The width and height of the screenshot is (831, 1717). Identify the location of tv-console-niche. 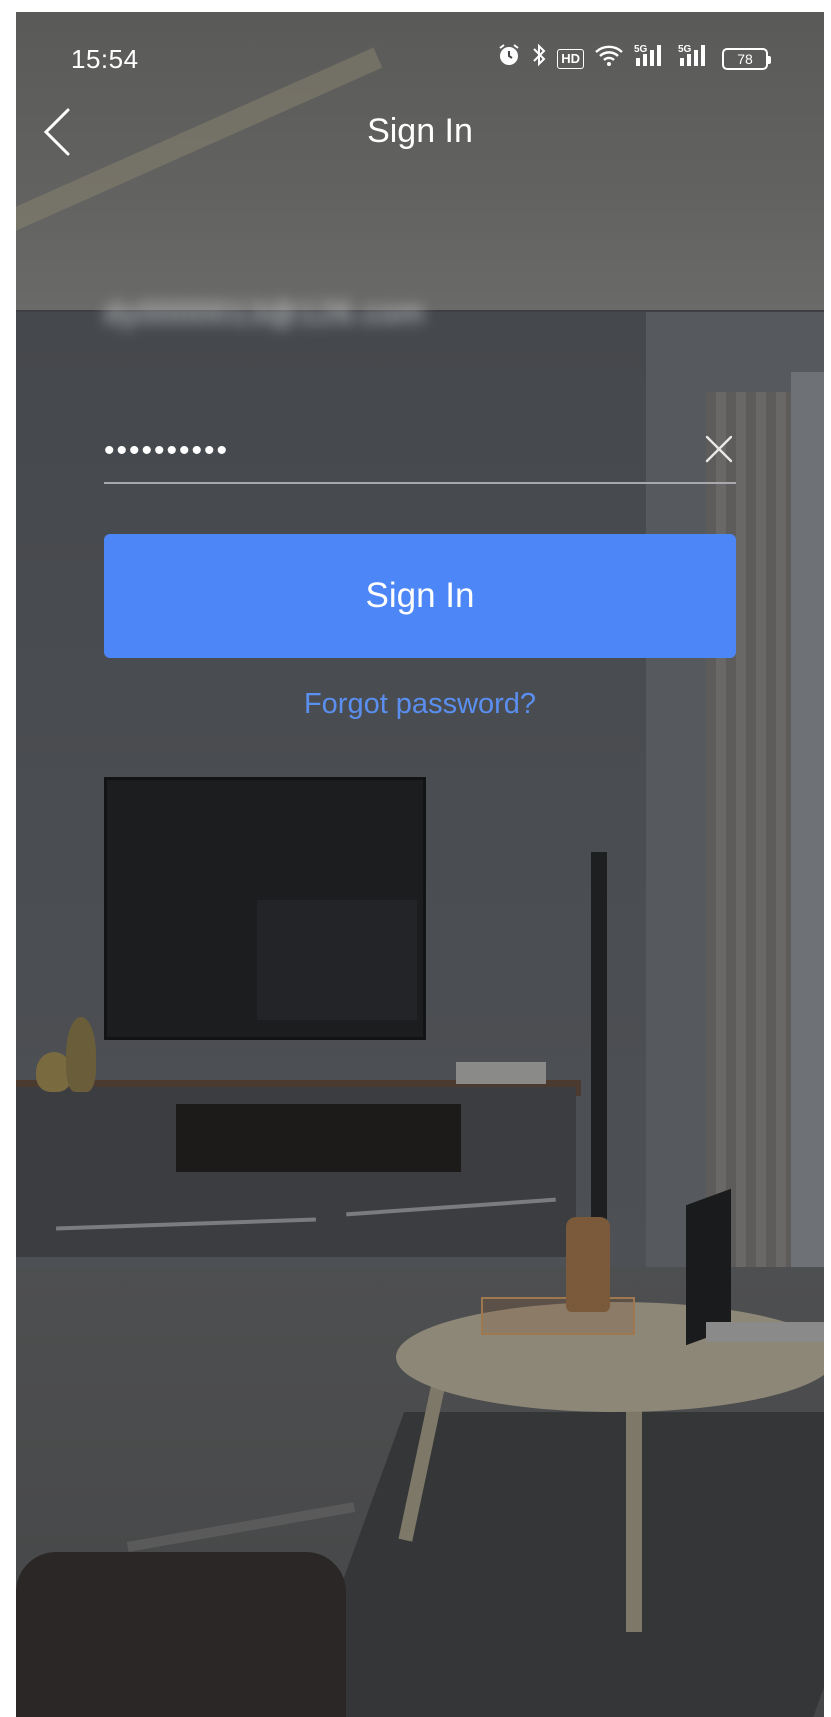
(318, 1138).